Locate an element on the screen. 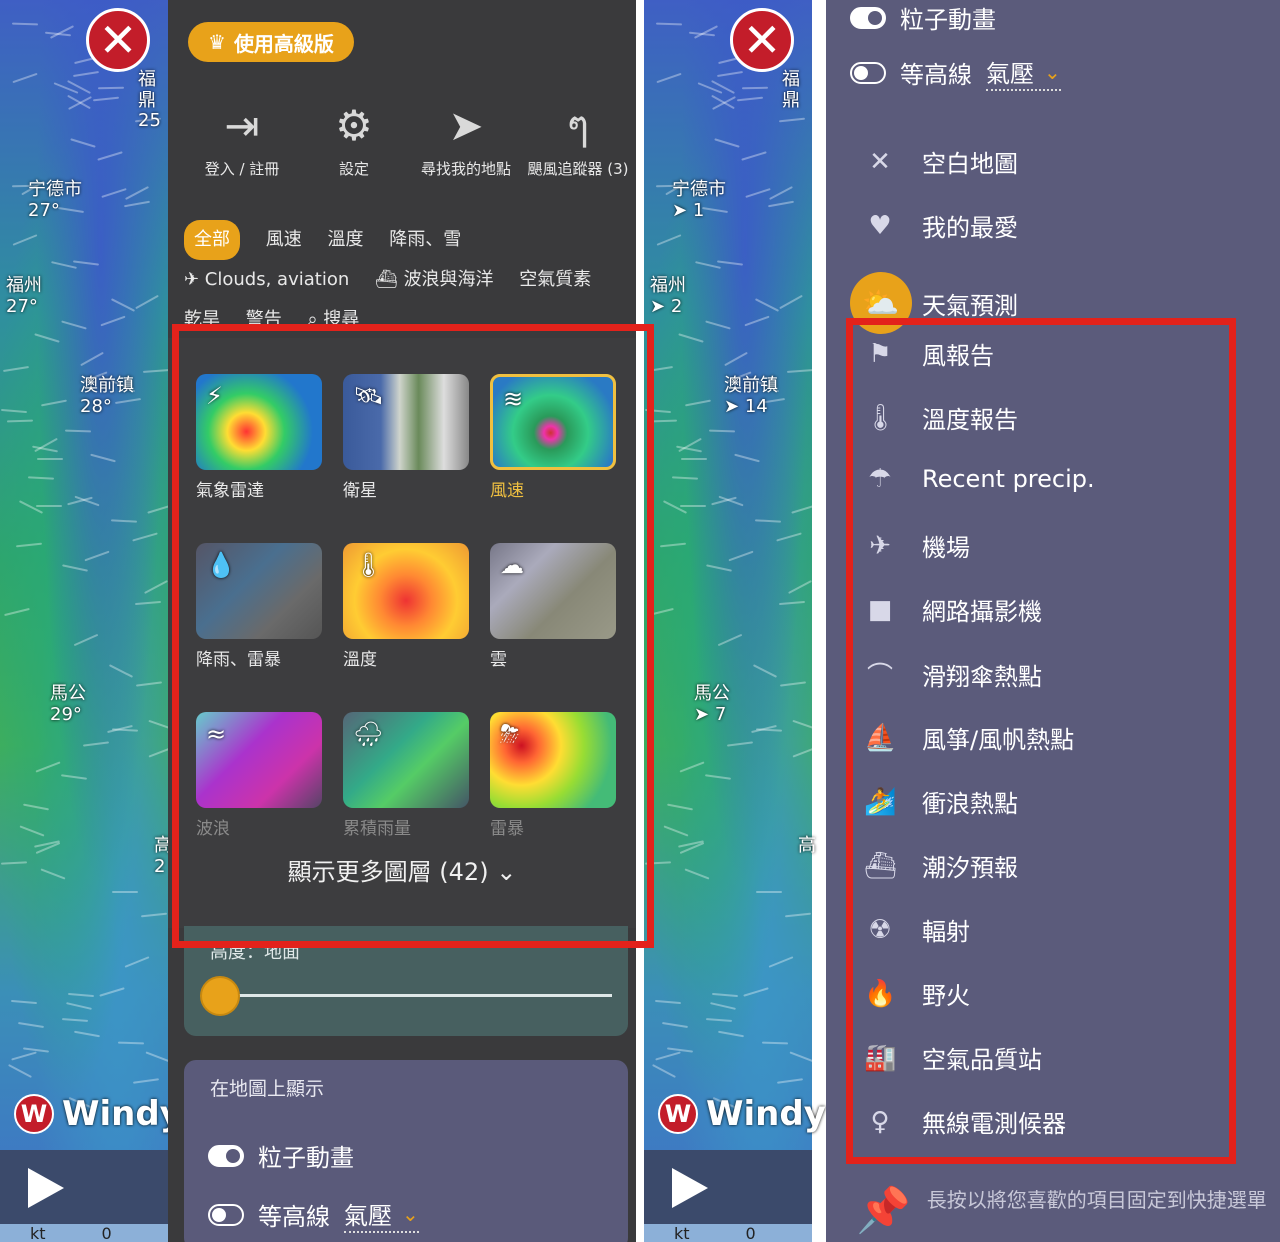 This screenshot has width=1280, height=1242. city-label: 高 is located at coordinates (807, 845).